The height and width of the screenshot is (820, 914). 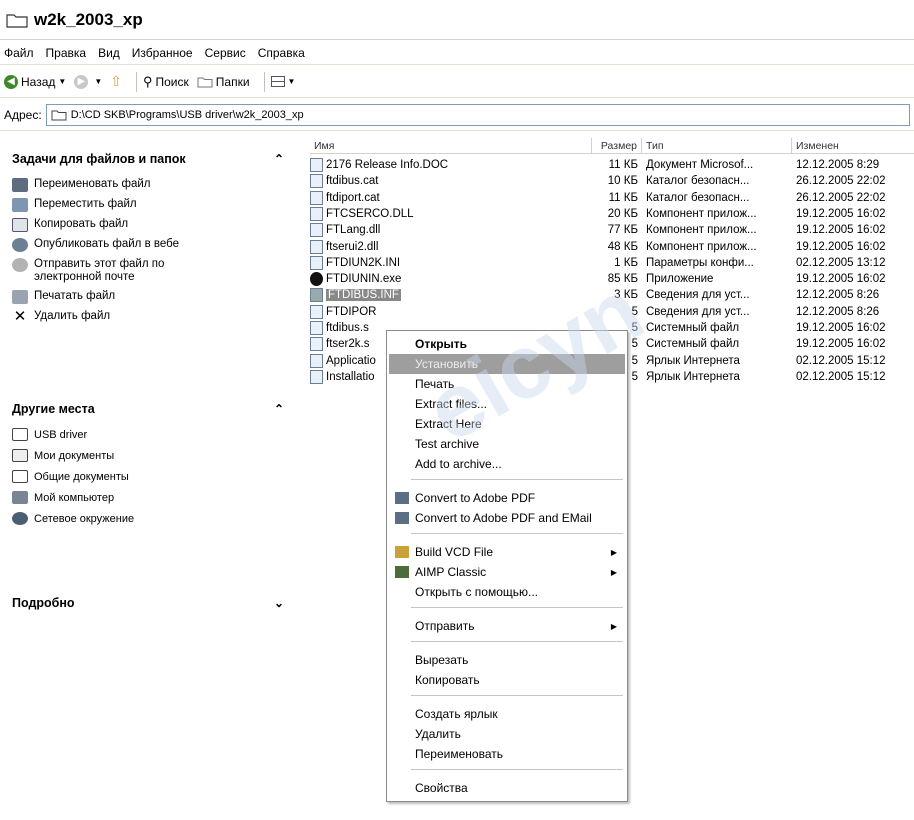 What do you see at coordinates (442, 660) in the screenshot?
I see `context-menu-label: Вырезать` at bounding box center [442, 660].